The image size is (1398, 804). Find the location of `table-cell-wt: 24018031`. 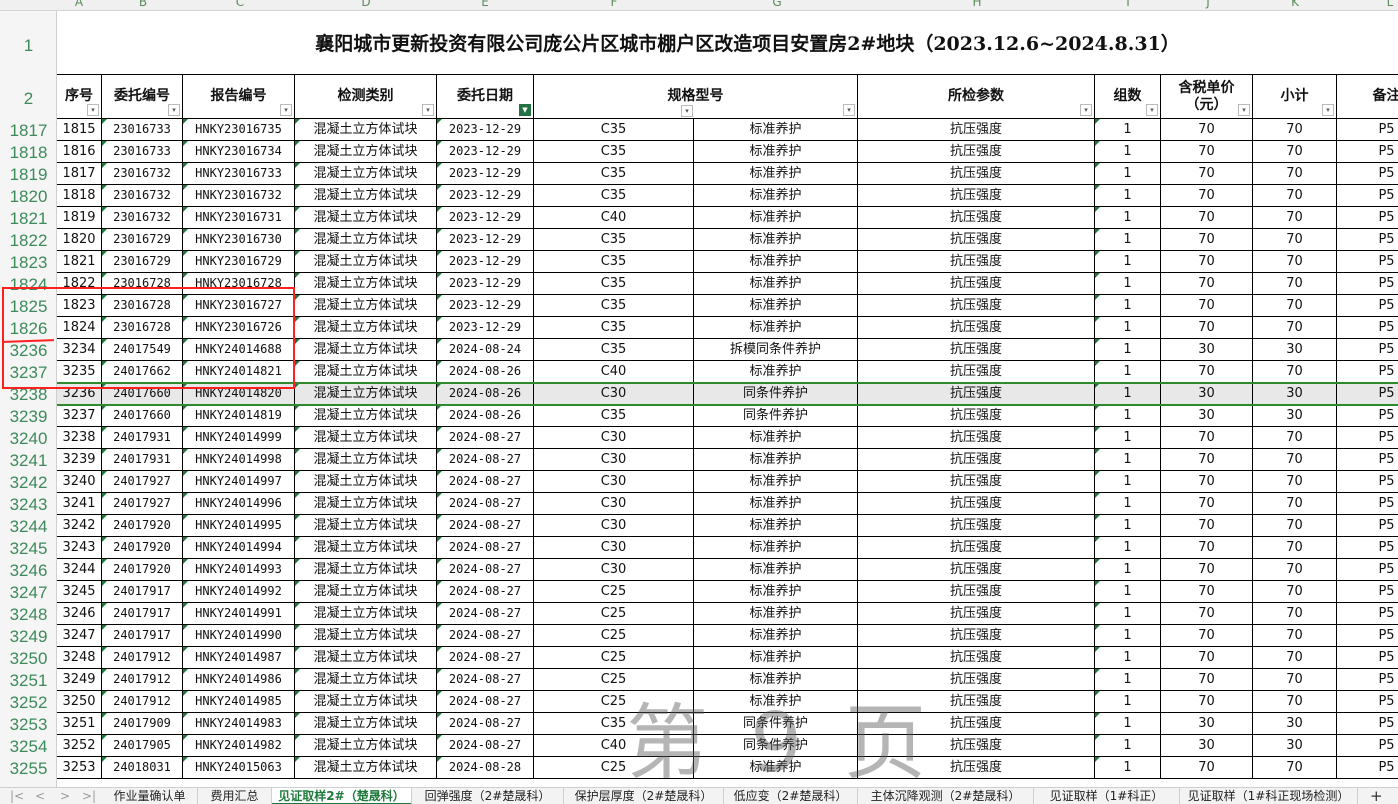

table-cell-wt: 24018031 is located at coordinates (142, 768).